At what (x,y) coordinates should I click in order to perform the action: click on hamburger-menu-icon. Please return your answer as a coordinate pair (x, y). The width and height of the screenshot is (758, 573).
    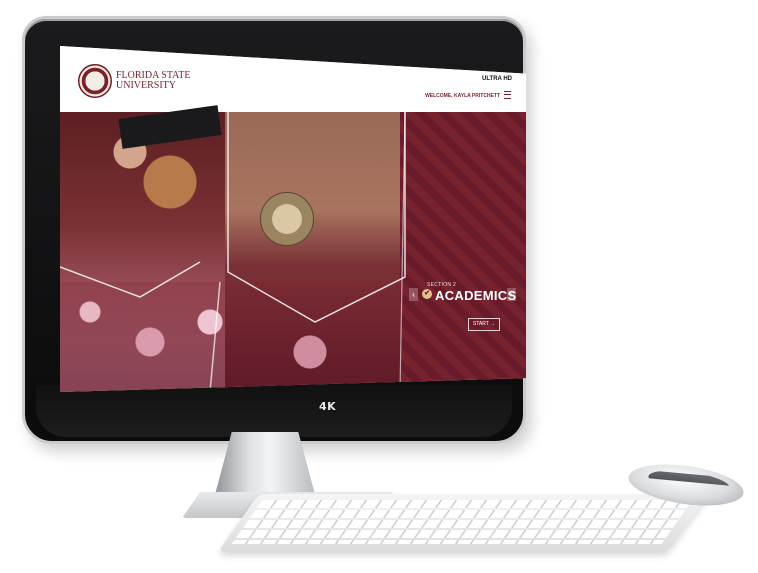
    Looking at the image, I should click on (507, 95).